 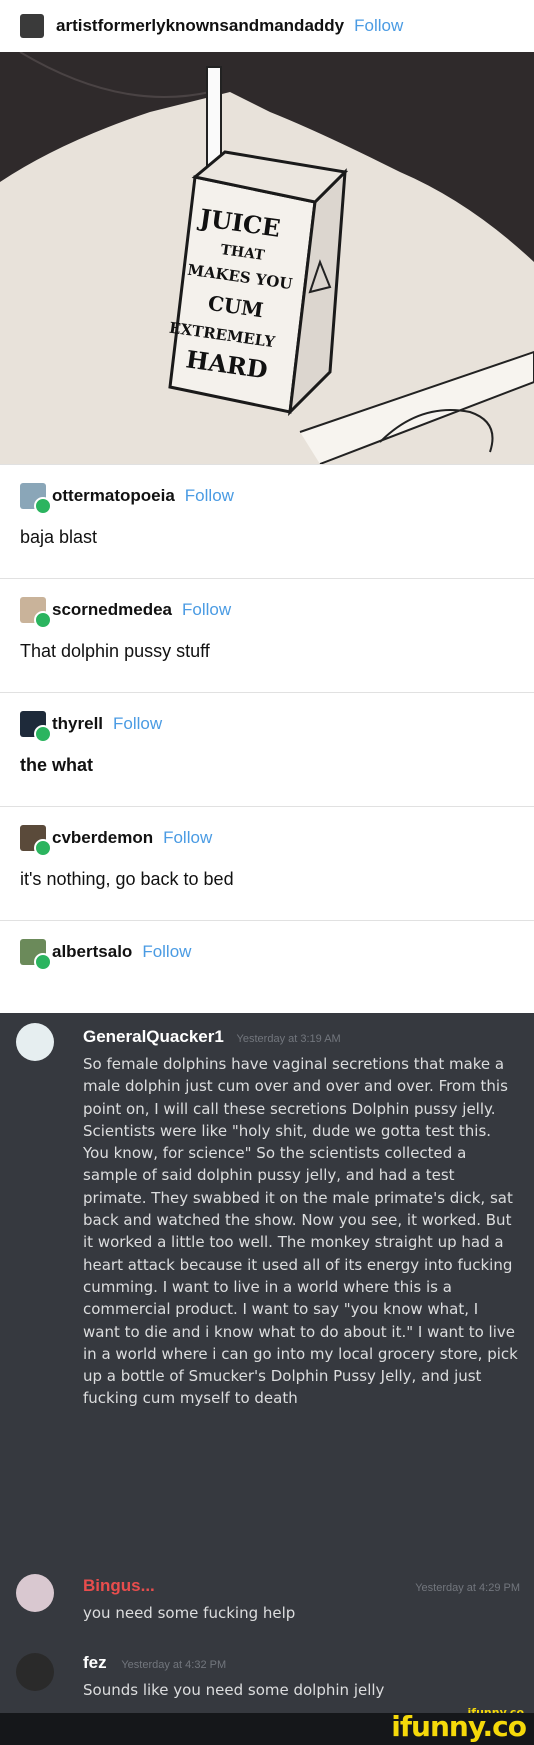 I want to click on message-author: GeneralQuacker1, so click(x=153, y=1036).